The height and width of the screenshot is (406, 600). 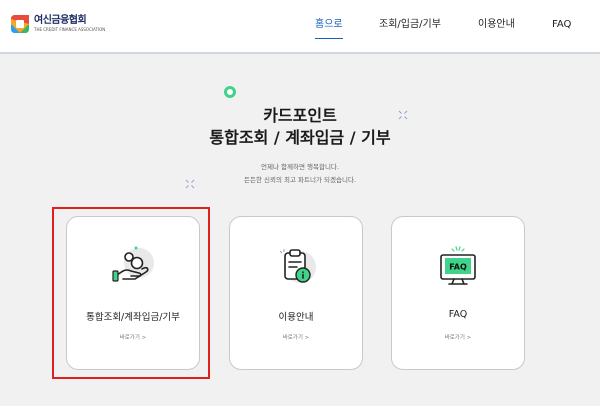 I want to click on nav-faq: FAQ, so click(x=561, y=27).